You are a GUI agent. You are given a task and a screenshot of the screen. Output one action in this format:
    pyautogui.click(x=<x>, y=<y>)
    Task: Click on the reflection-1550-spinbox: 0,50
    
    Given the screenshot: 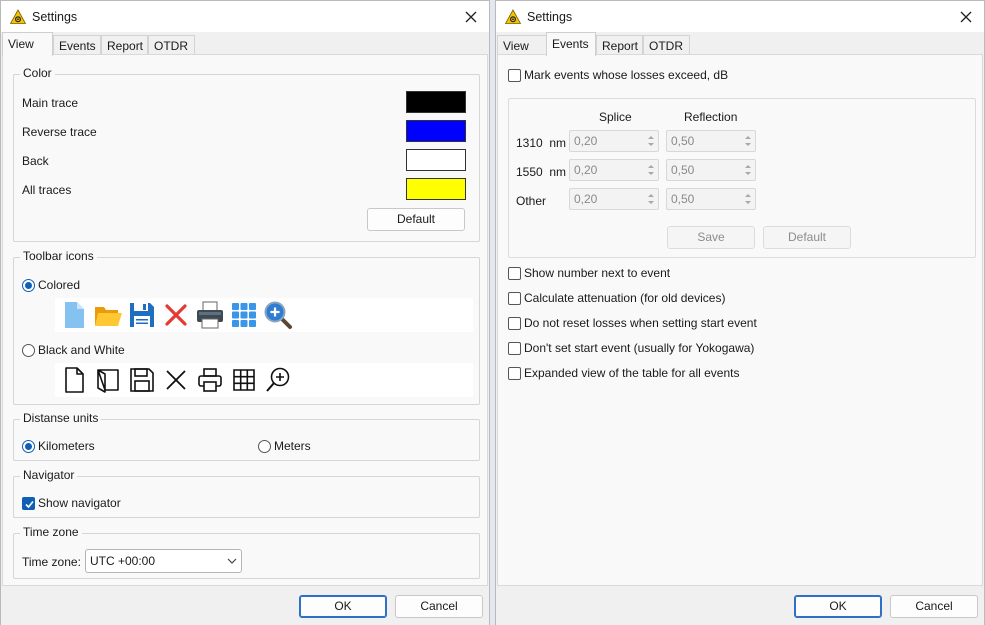 What is the action you would take?
    pyautogui.click(x=711, y=170)
    